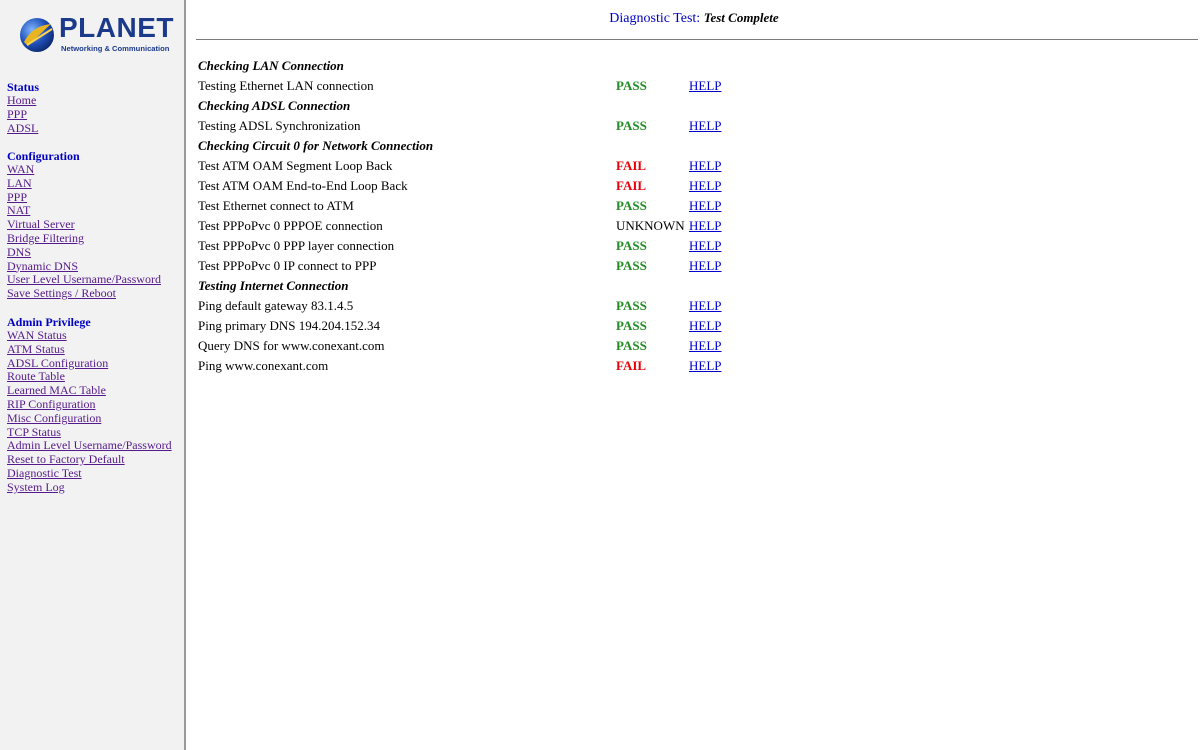 The width and height of the screenshot is (1200, 750). I want to click on nav-heading-admin: Admin Privilege, so click(49, 322).